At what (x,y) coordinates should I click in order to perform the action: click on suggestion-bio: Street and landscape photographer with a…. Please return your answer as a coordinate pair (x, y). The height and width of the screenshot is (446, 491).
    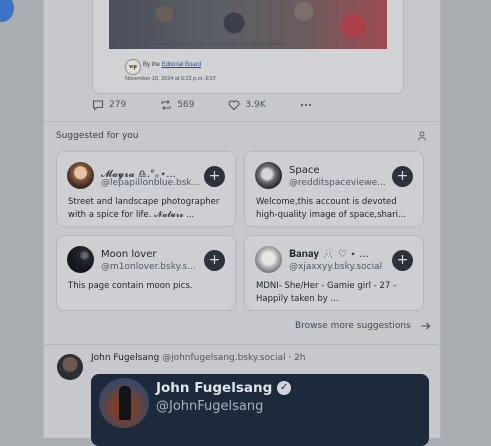
    Looking at the image, I should click on (144, 208).